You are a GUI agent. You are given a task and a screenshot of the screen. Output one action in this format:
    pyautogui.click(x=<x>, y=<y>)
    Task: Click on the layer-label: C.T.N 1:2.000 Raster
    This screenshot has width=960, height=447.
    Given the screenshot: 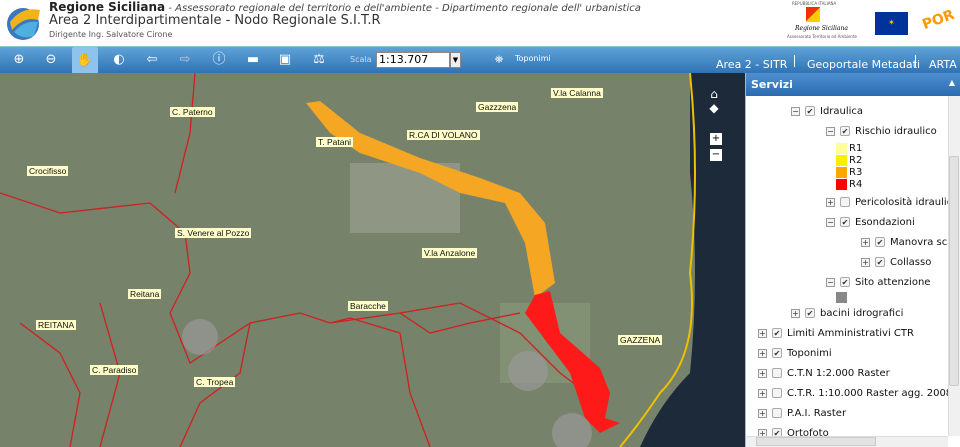 What is the action you would take?
    pyautogui.click(x=838, y=373)
    